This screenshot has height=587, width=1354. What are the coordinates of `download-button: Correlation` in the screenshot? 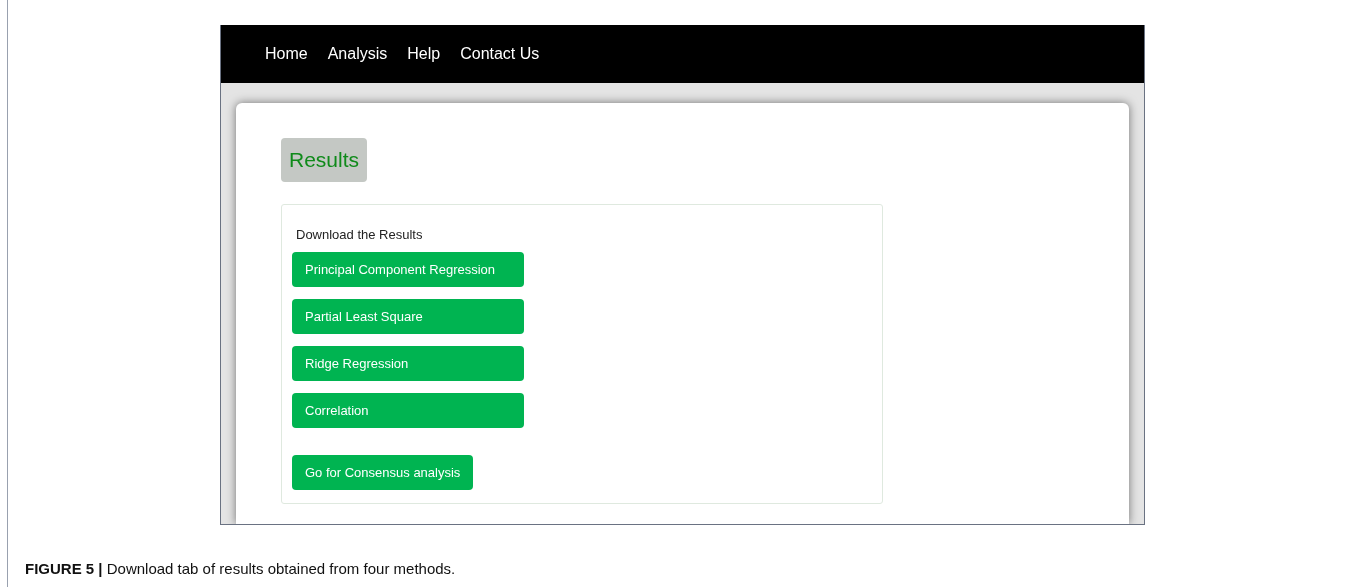 It's located at (408, 410).